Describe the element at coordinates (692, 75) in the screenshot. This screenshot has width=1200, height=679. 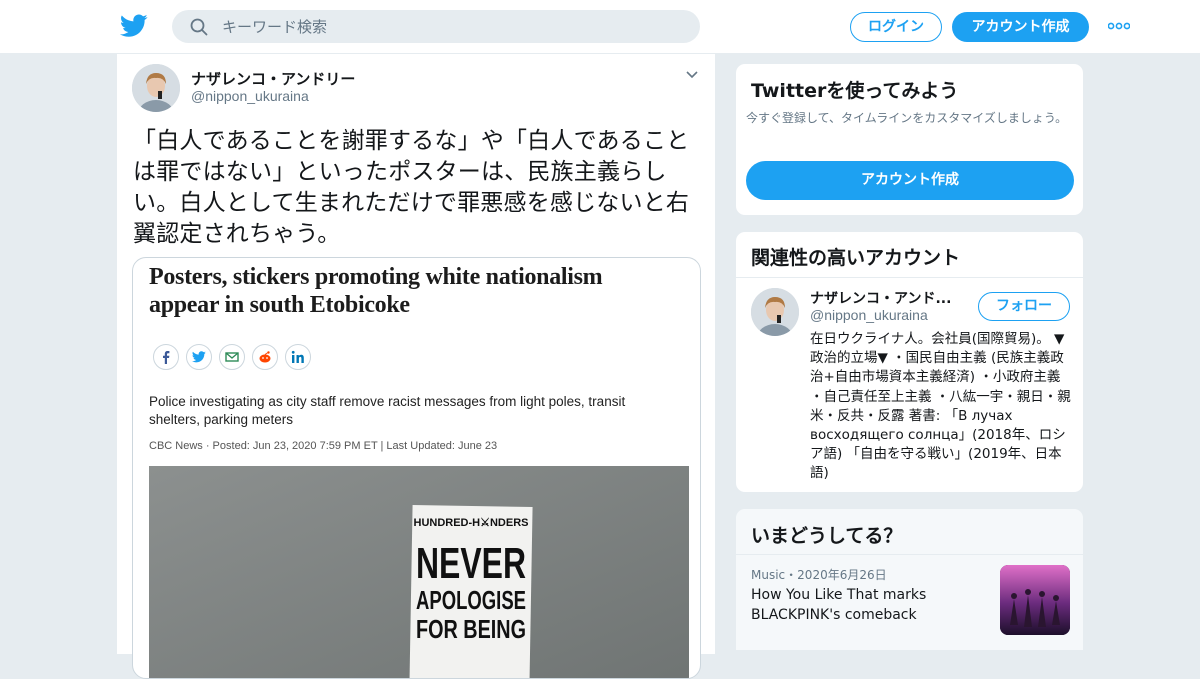
I see `chevron-down-icon` at that location.